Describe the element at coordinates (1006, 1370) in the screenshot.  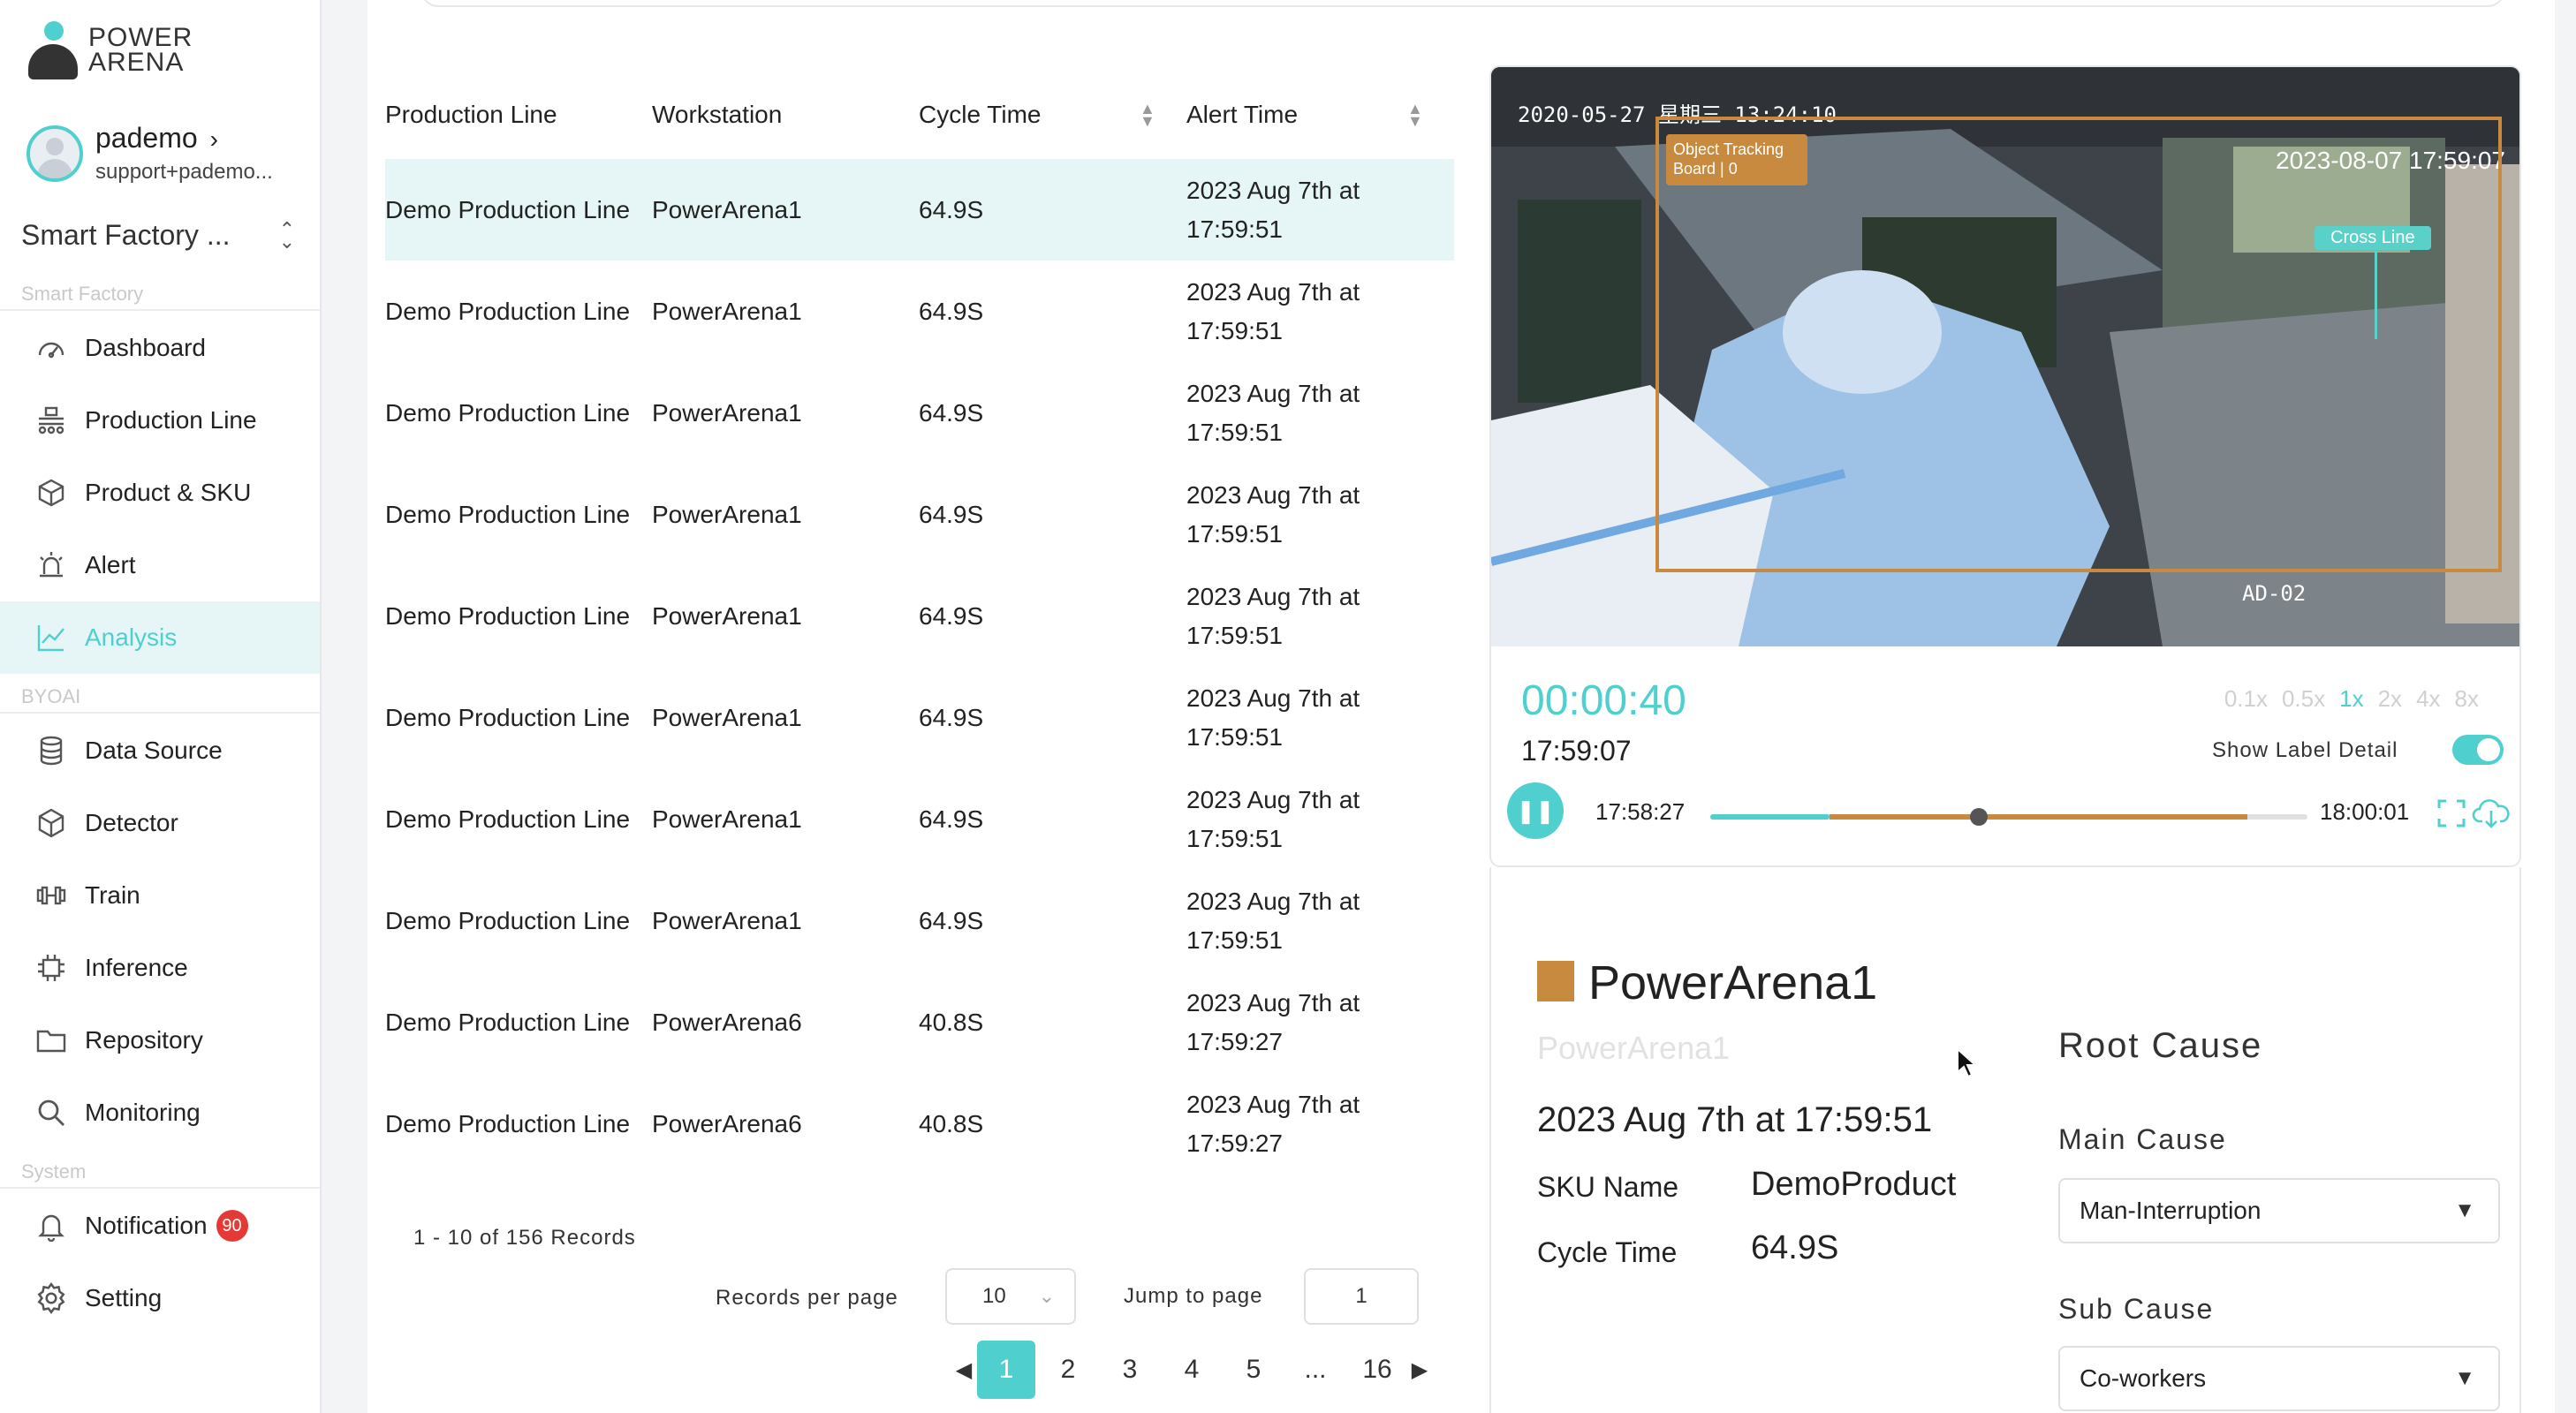
I see `page-button: 1` at that location.